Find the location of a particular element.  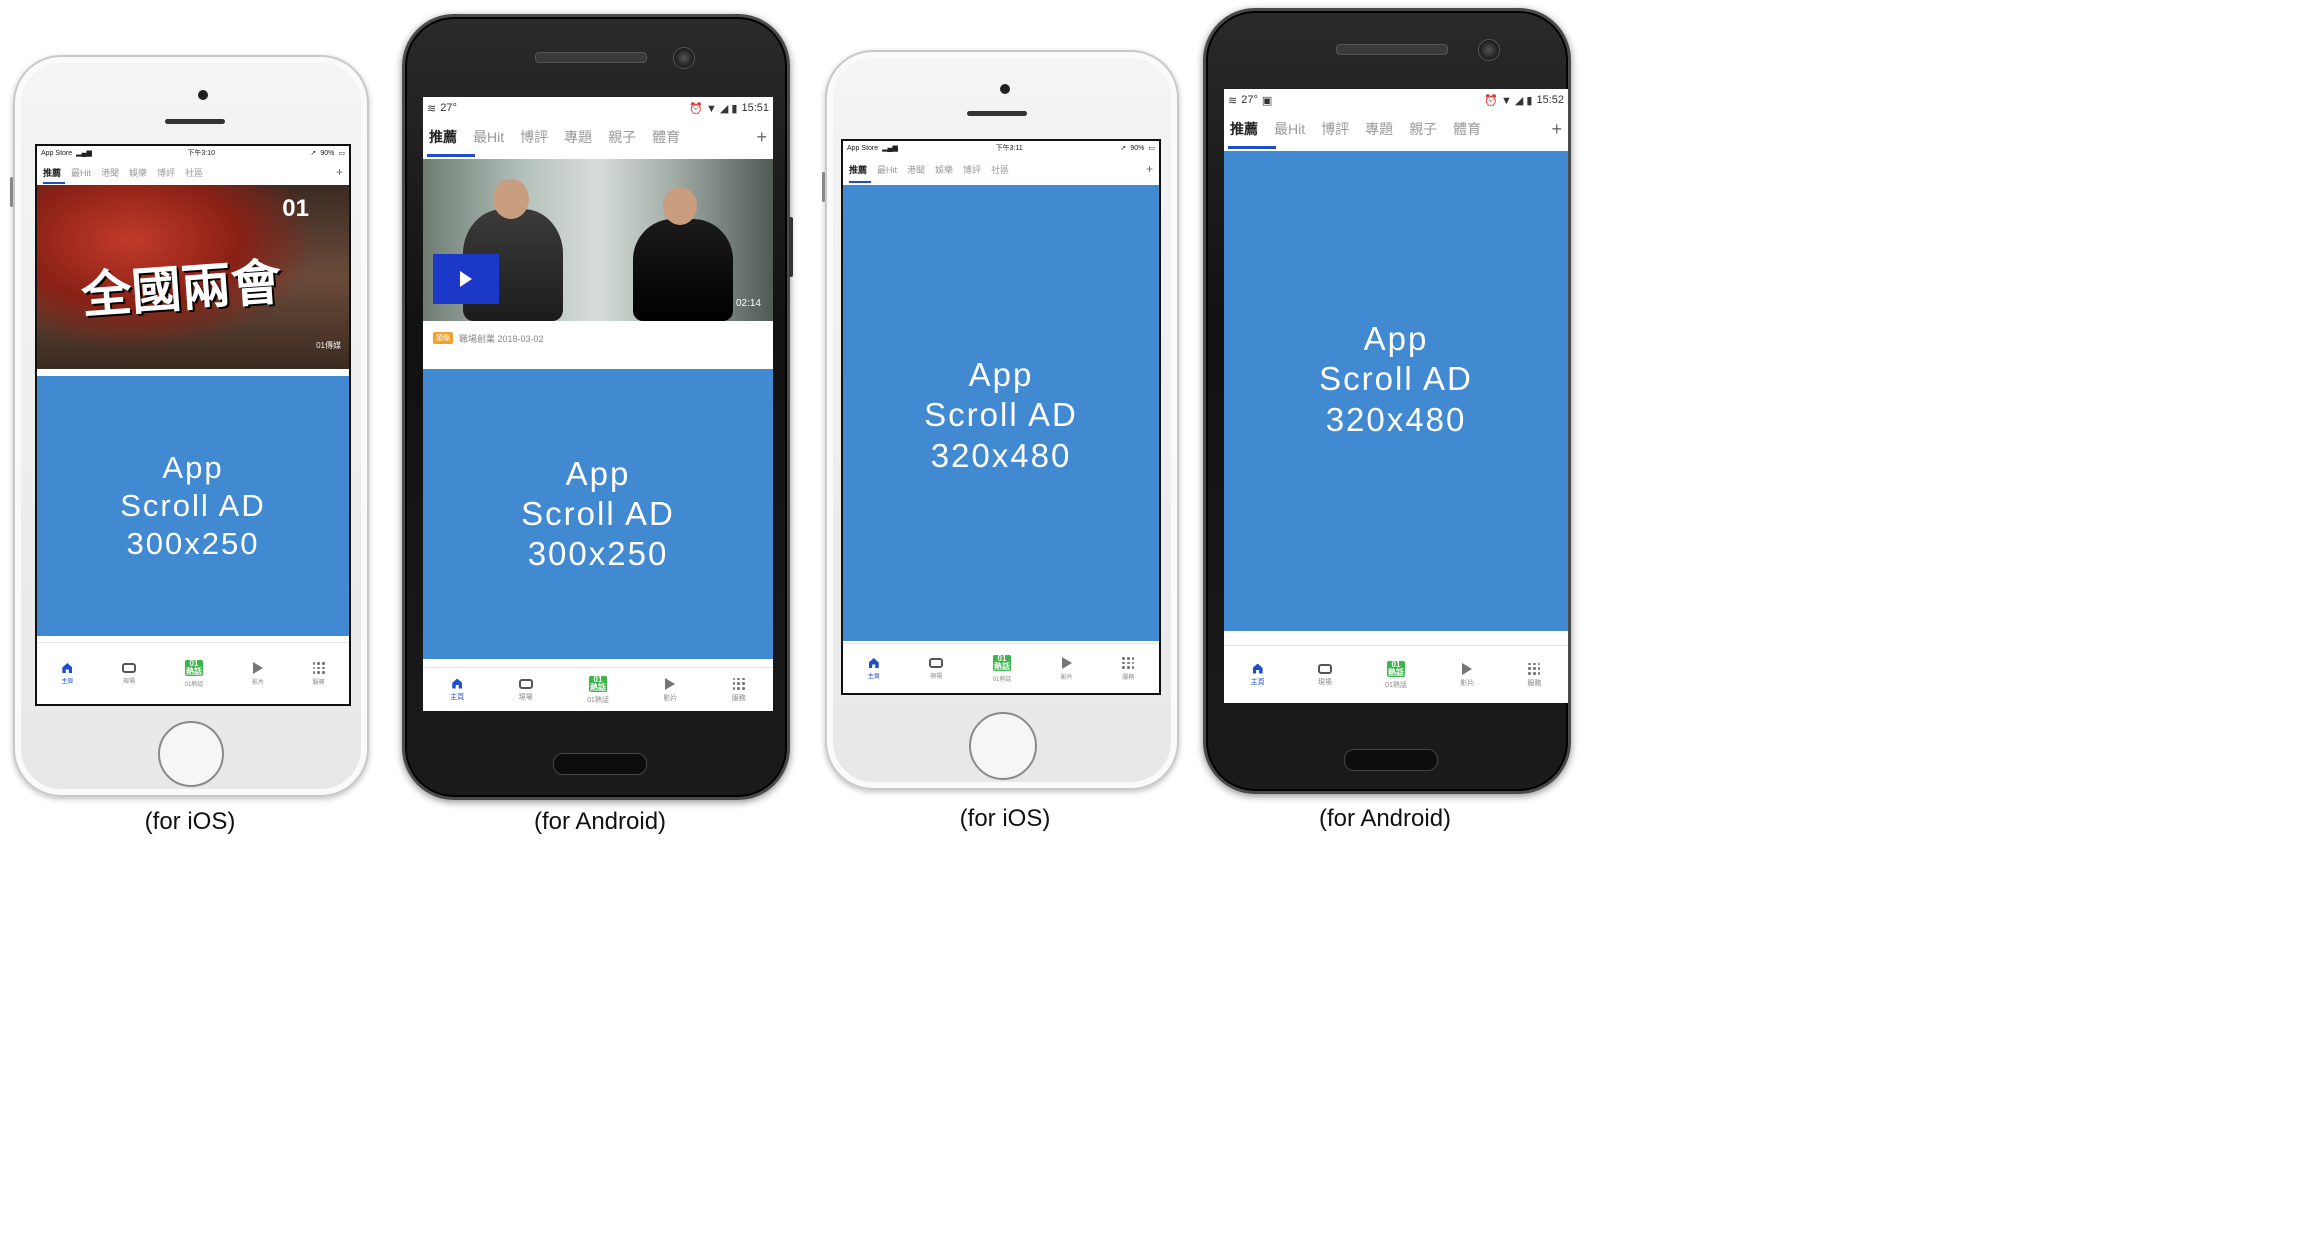

status-time: 下午3:10 is located at coordinates (201, 153).